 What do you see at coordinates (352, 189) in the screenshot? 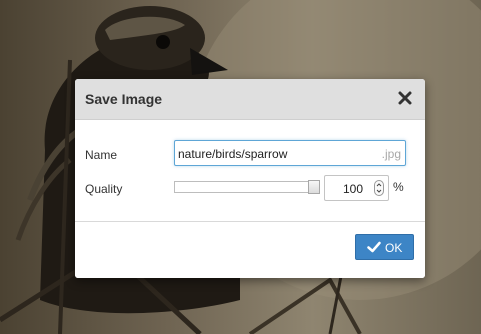
I see `quality-value: 100` at bounding box center [352, 189].